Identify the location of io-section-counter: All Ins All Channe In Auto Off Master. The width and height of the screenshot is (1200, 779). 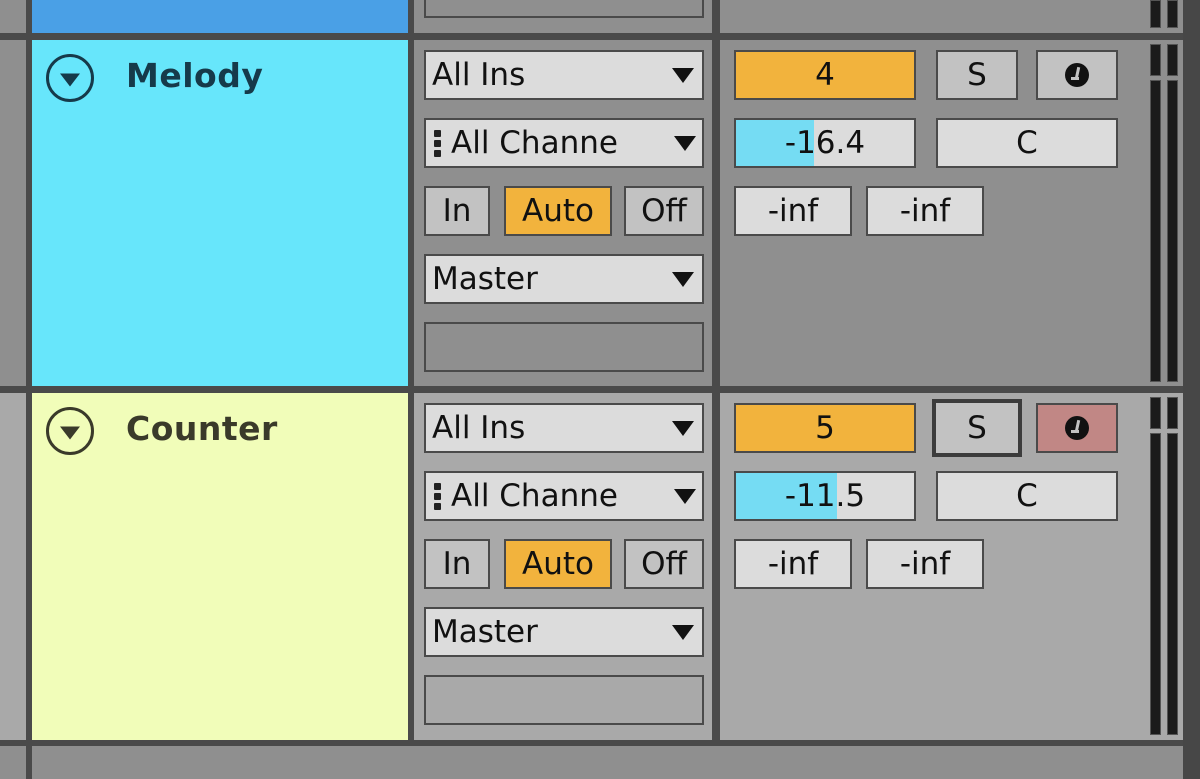
(563, 566).